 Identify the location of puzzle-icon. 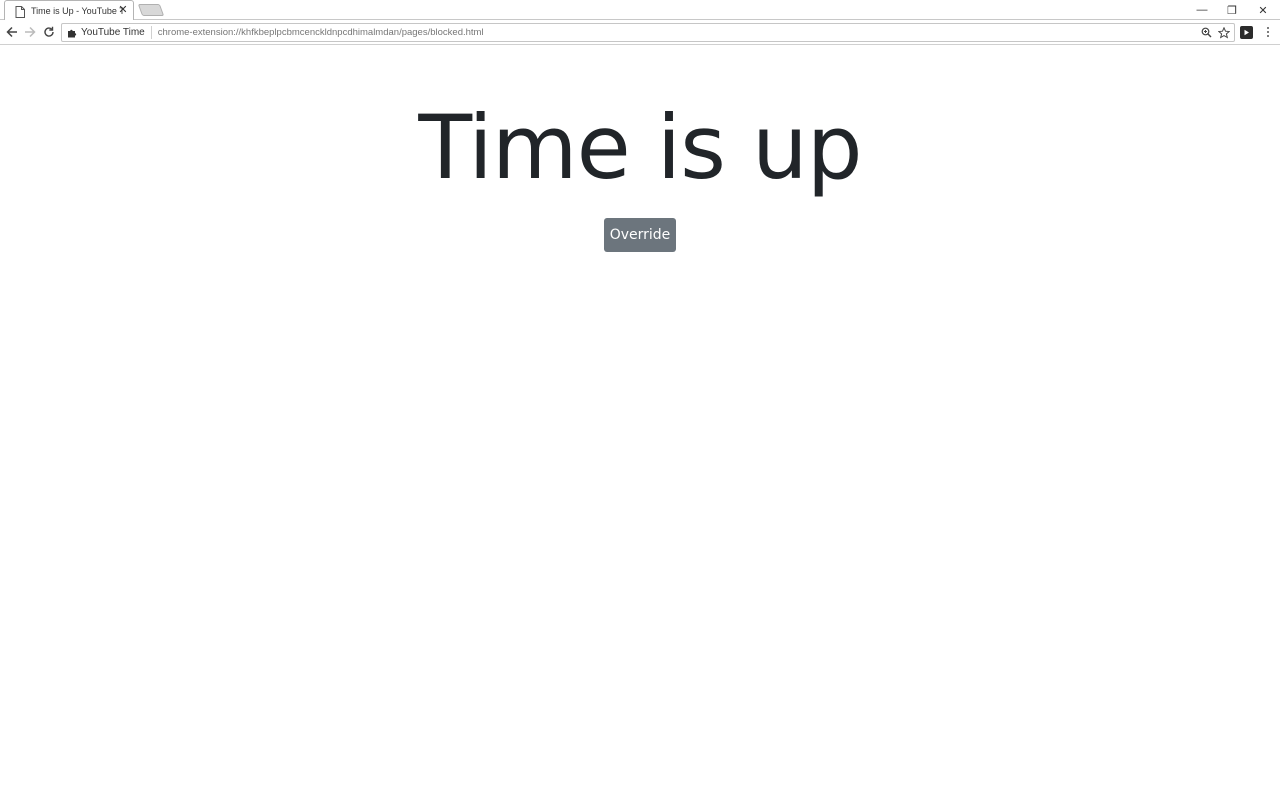
(72, 33).